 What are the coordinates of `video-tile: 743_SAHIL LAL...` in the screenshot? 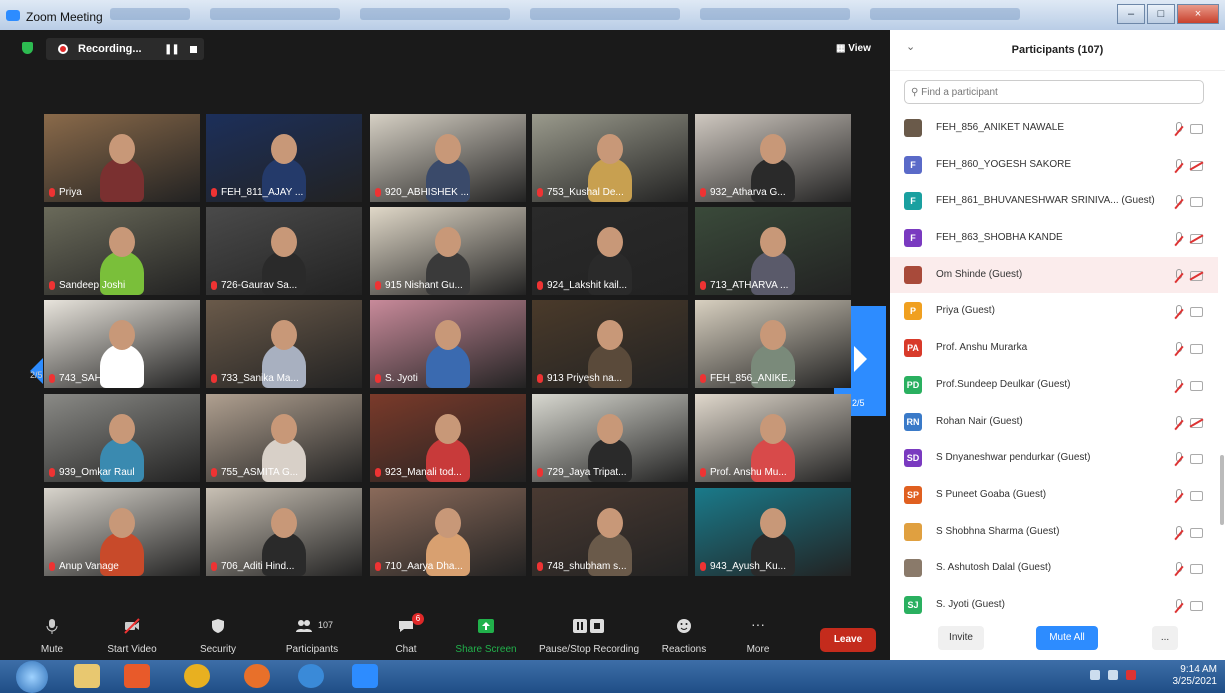 It's located at (122, 344).